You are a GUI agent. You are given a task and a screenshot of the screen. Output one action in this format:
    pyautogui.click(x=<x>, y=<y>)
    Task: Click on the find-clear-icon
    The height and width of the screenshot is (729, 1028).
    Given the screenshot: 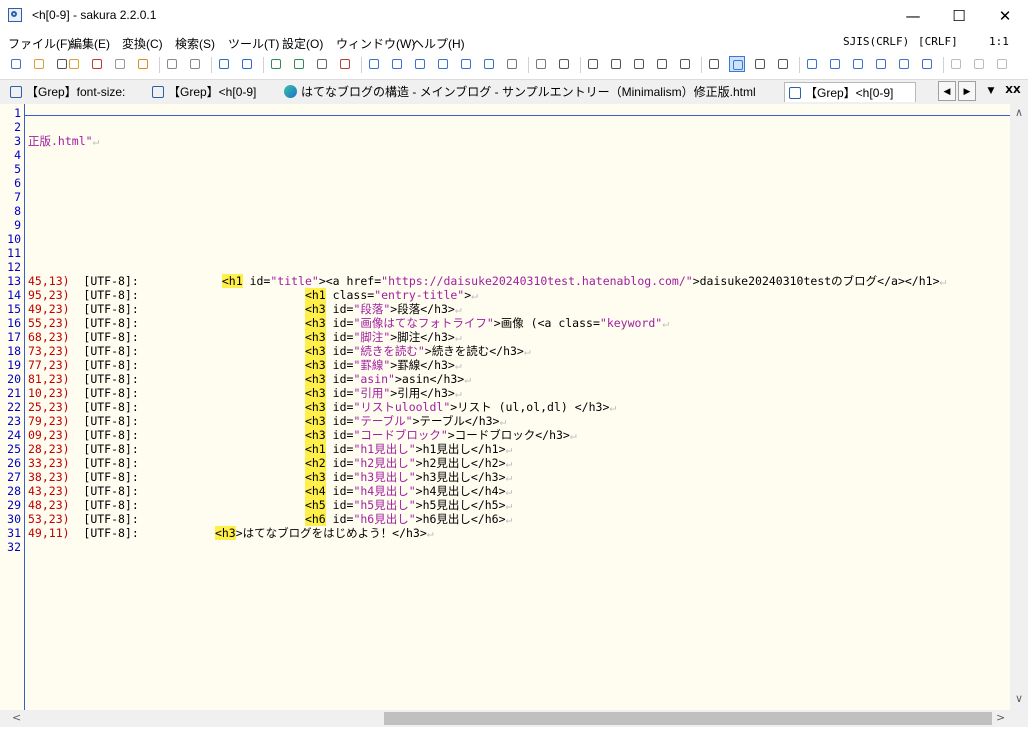 What is the action you would take?
    pyautogui.click(x=489, y=64)
    